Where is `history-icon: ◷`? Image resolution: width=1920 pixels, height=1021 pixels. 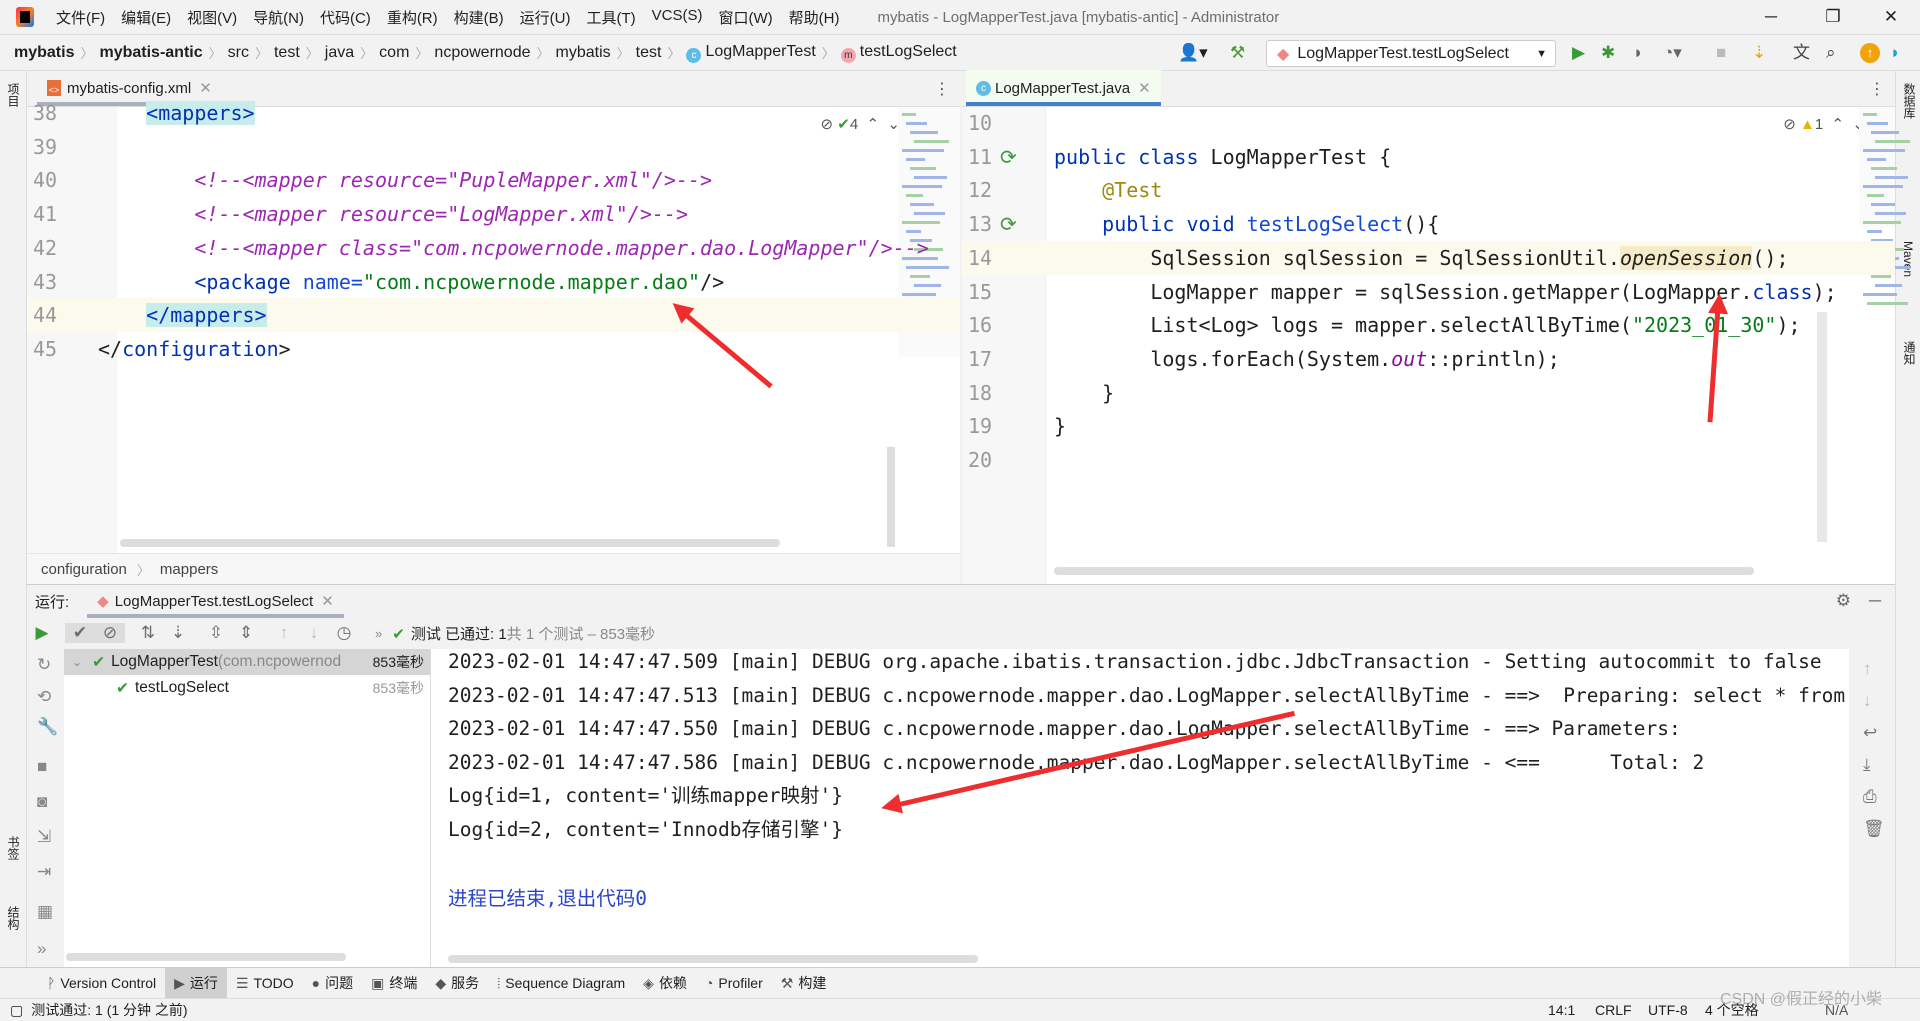
history-icon: ◷ is located at coordinates (344, 633).